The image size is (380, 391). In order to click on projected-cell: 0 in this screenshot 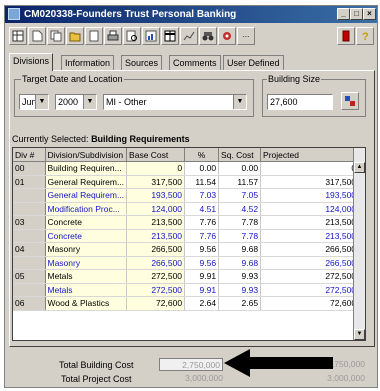, I will do `click(310, 169)`.